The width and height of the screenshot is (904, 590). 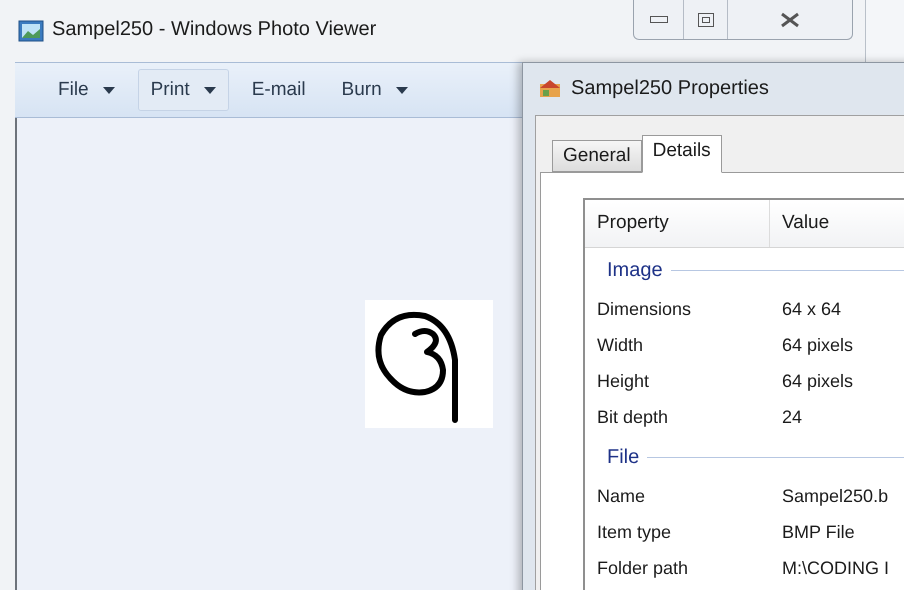 I want to click on property-name: Bit depth, so click(x=633, y=417).